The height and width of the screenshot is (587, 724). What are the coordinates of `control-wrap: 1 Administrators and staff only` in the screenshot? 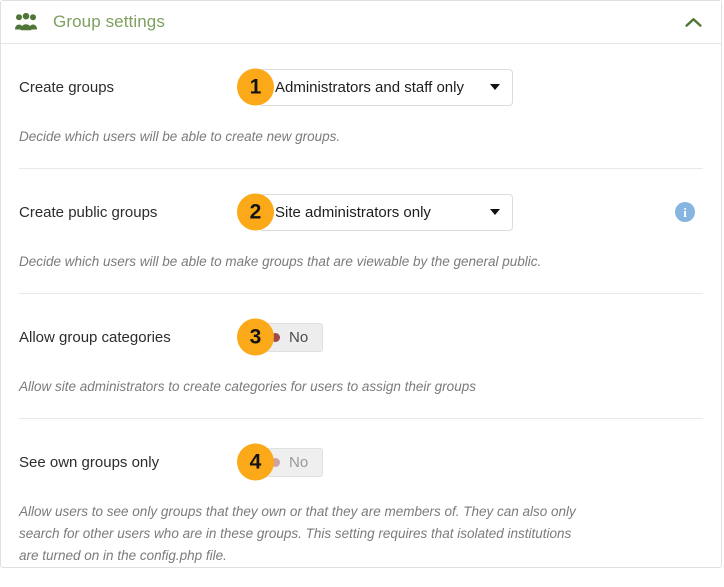 It's located at (375, 87).